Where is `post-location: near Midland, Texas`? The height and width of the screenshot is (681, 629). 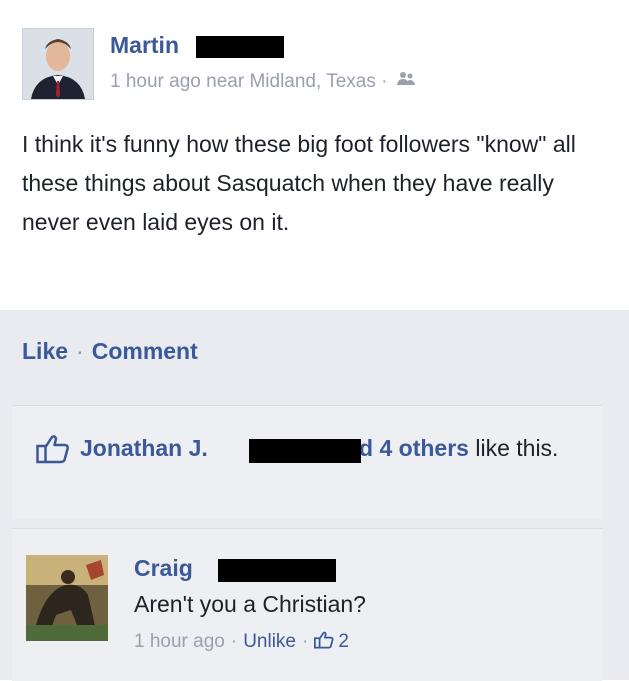 post-location: near Midland, Texas is located at coordinates (291, 81).